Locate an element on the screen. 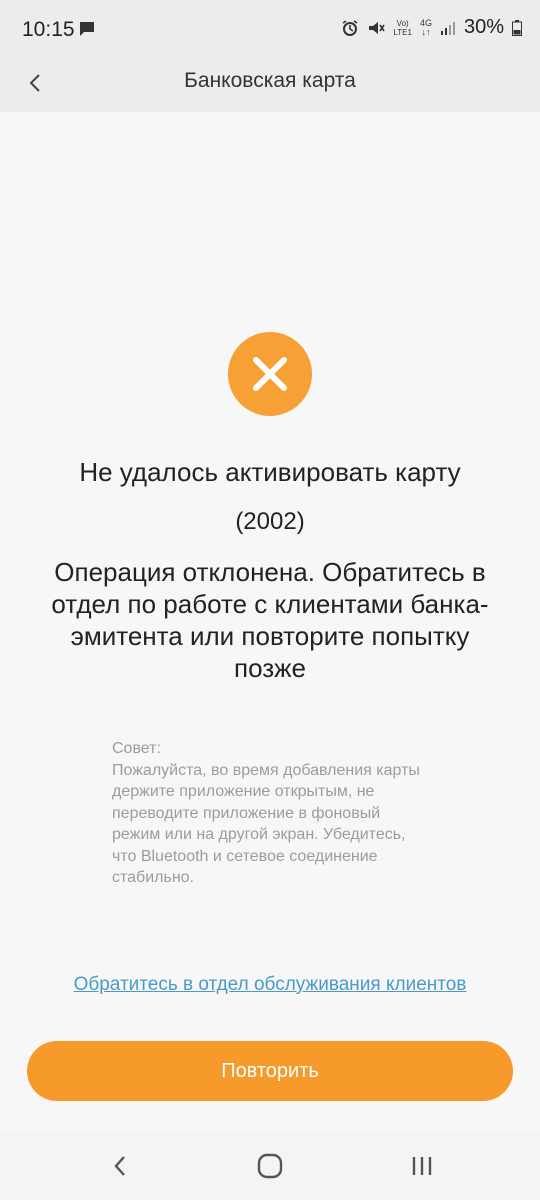 Image resolution: width=540 pixels, height=1200 pixels. recent-apps-icon is located at coordinates (422, 1166).